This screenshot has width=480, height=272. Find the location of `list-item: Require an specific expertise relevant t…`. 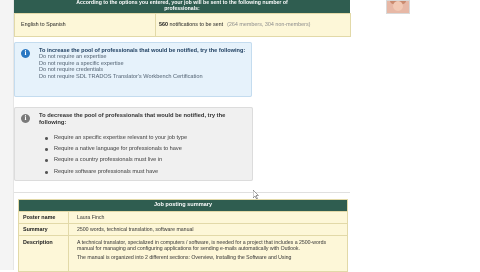

list-item: Require an specific expertise relevant t… is located at coordinates (116, 138).